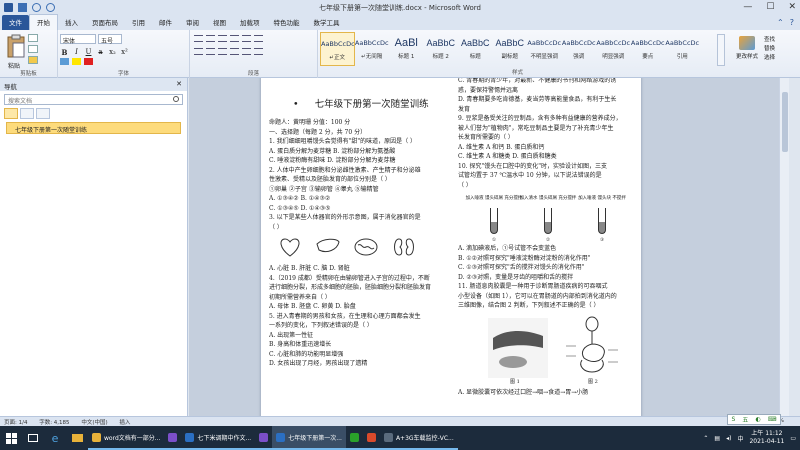  Describe the element at coordinates (198, 51) in the screenshot. I see `align-left-icon` at that location.